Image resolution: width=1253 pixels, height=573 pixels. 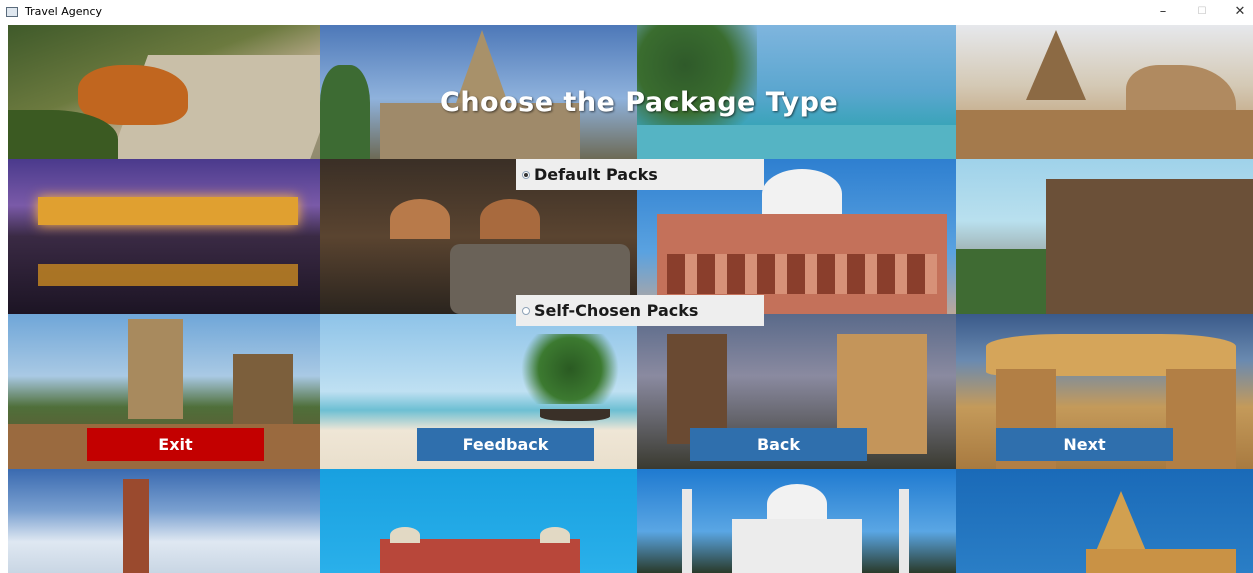 I want to click on tile-stone-temple-image, so click(x=1104, y=236).